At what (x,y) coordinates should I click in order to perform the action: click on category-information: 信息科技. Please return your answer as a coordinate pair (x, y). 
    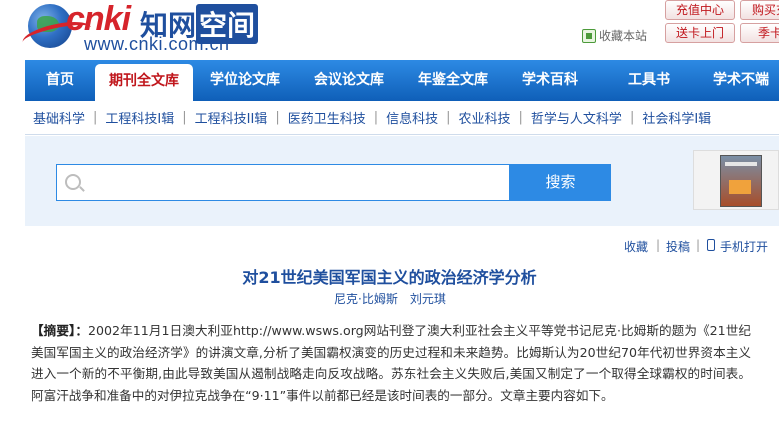
    Looking at the image, I should click on (412, 117).